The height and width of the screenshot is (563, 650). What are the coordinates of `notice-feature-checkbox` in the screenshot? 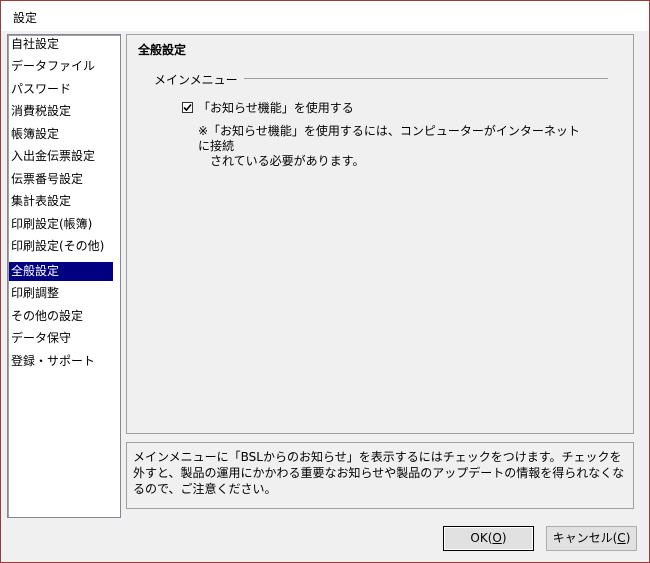 It's located at (187, 107).